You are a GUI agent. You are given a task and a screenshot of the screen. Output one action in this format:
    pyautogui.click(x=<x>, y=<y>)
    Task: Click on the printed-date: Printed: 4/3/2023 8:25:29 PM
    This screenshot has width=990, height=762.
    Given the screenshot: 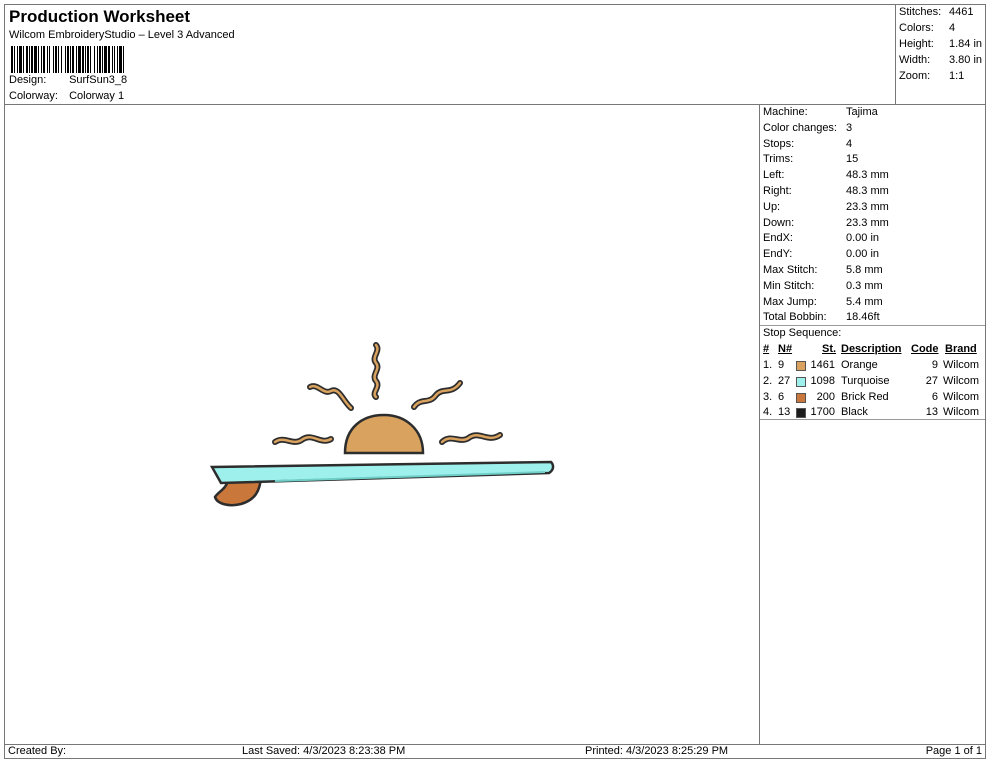 What is the action you would take?
    pyautogui.click(x=657, y=751)
    